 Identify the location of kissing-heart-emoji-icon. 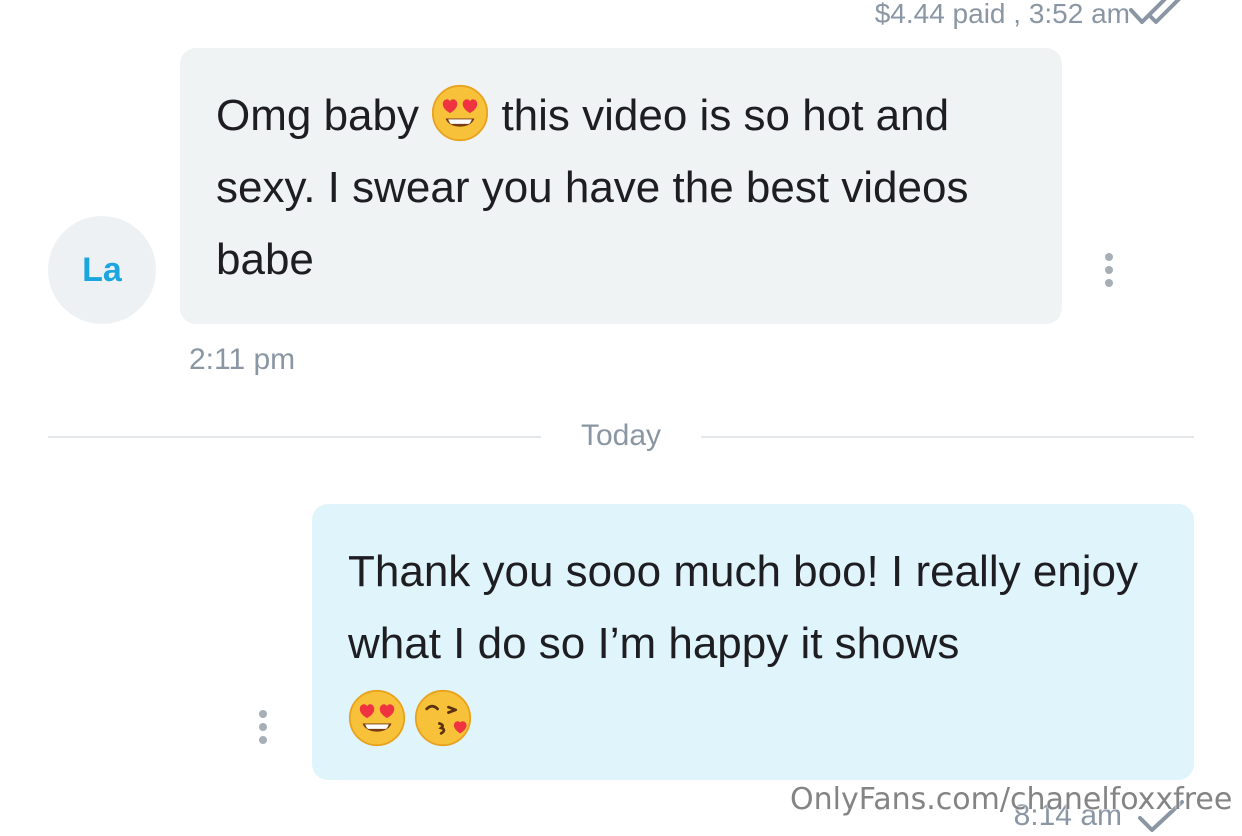
(443, 717).